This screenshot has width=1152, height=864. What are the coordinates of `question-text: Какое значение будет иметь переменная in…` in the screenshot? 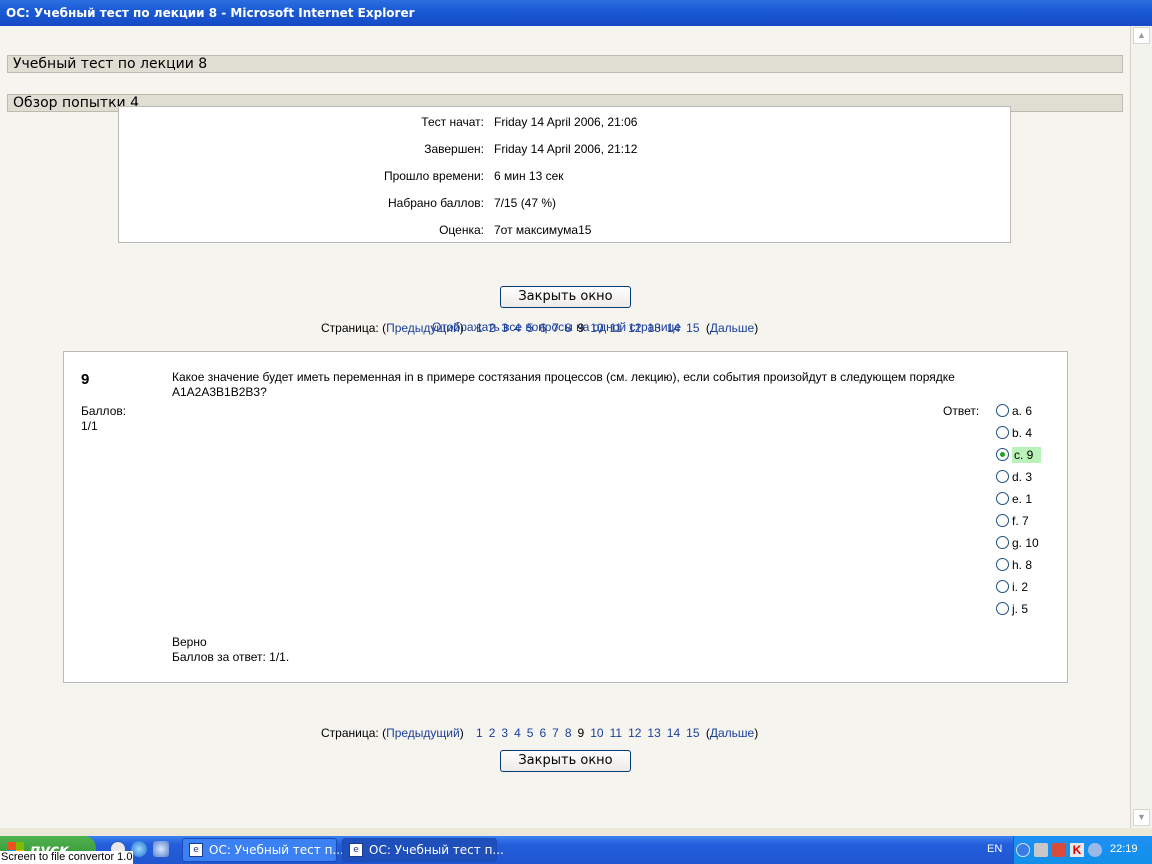 It's located at (563, 384).